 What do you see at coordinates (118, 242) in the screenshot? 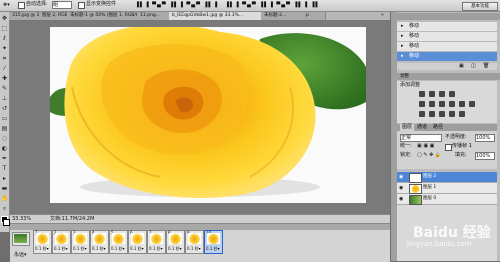
I see `animation-frame: 50.1 秒▾` at bounding box center [118, 242].